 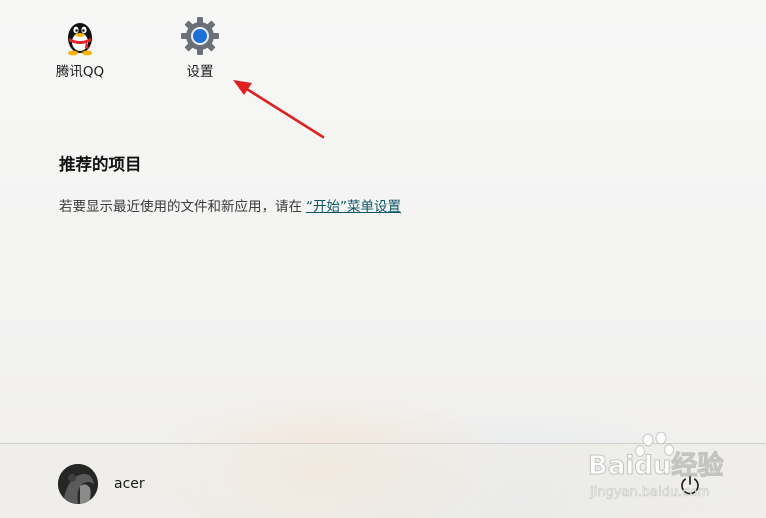 I want to click on start-menu-settings-link: “开始”菜单设置, so click(x=353, y=207).